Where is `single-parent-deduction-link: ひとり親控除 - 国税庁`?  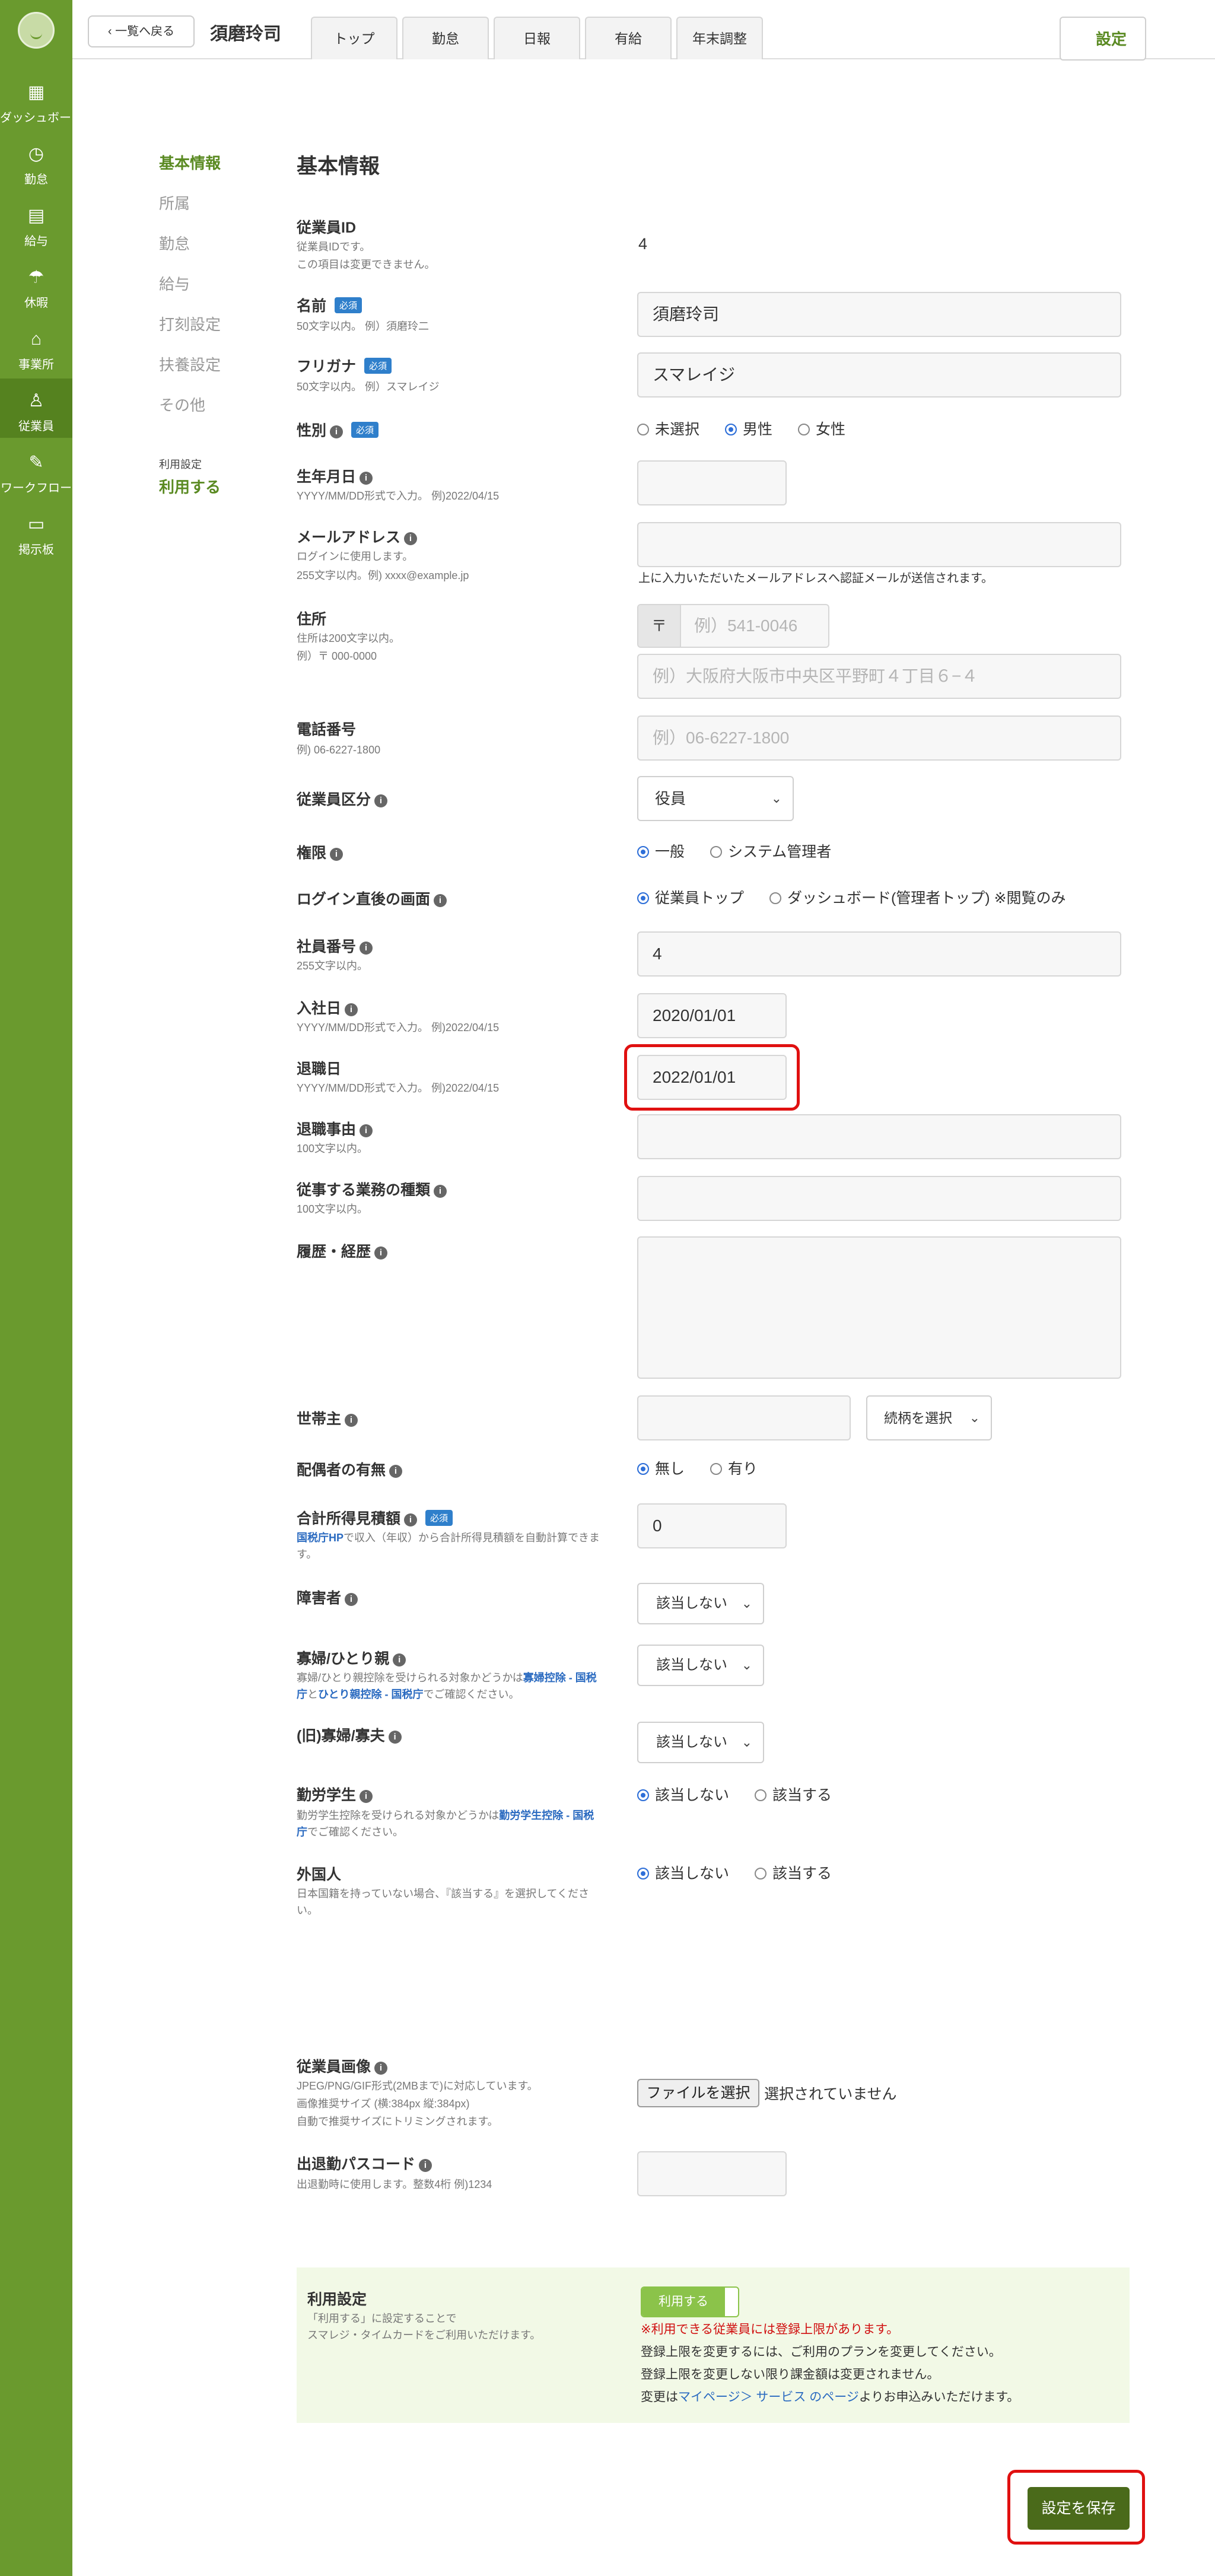 single-parent-deduction-link: ひとり親控除 - 国税庁 is located at coordinates (370, 1694).